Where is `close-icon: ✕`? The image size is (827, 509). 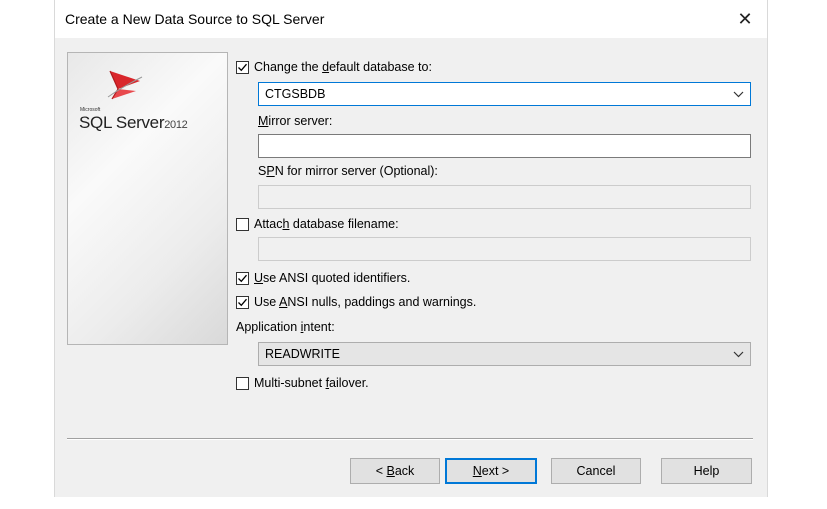
close-icon: ✕ is located at coordinates (745, 19).